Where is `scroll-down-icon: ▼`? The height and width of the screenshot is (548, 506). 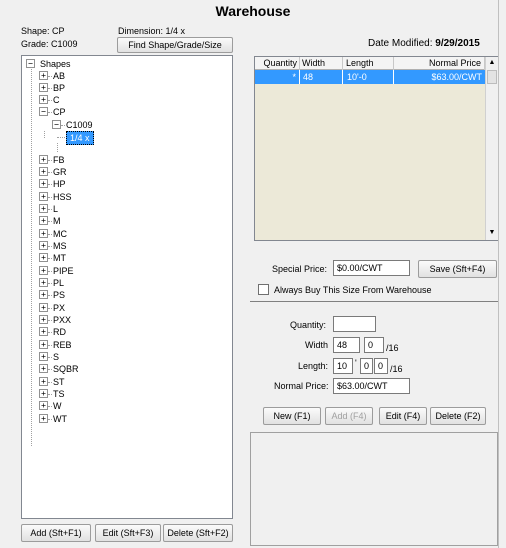 scroll-down-icon: ▼ is located at coordinates (492, 233).